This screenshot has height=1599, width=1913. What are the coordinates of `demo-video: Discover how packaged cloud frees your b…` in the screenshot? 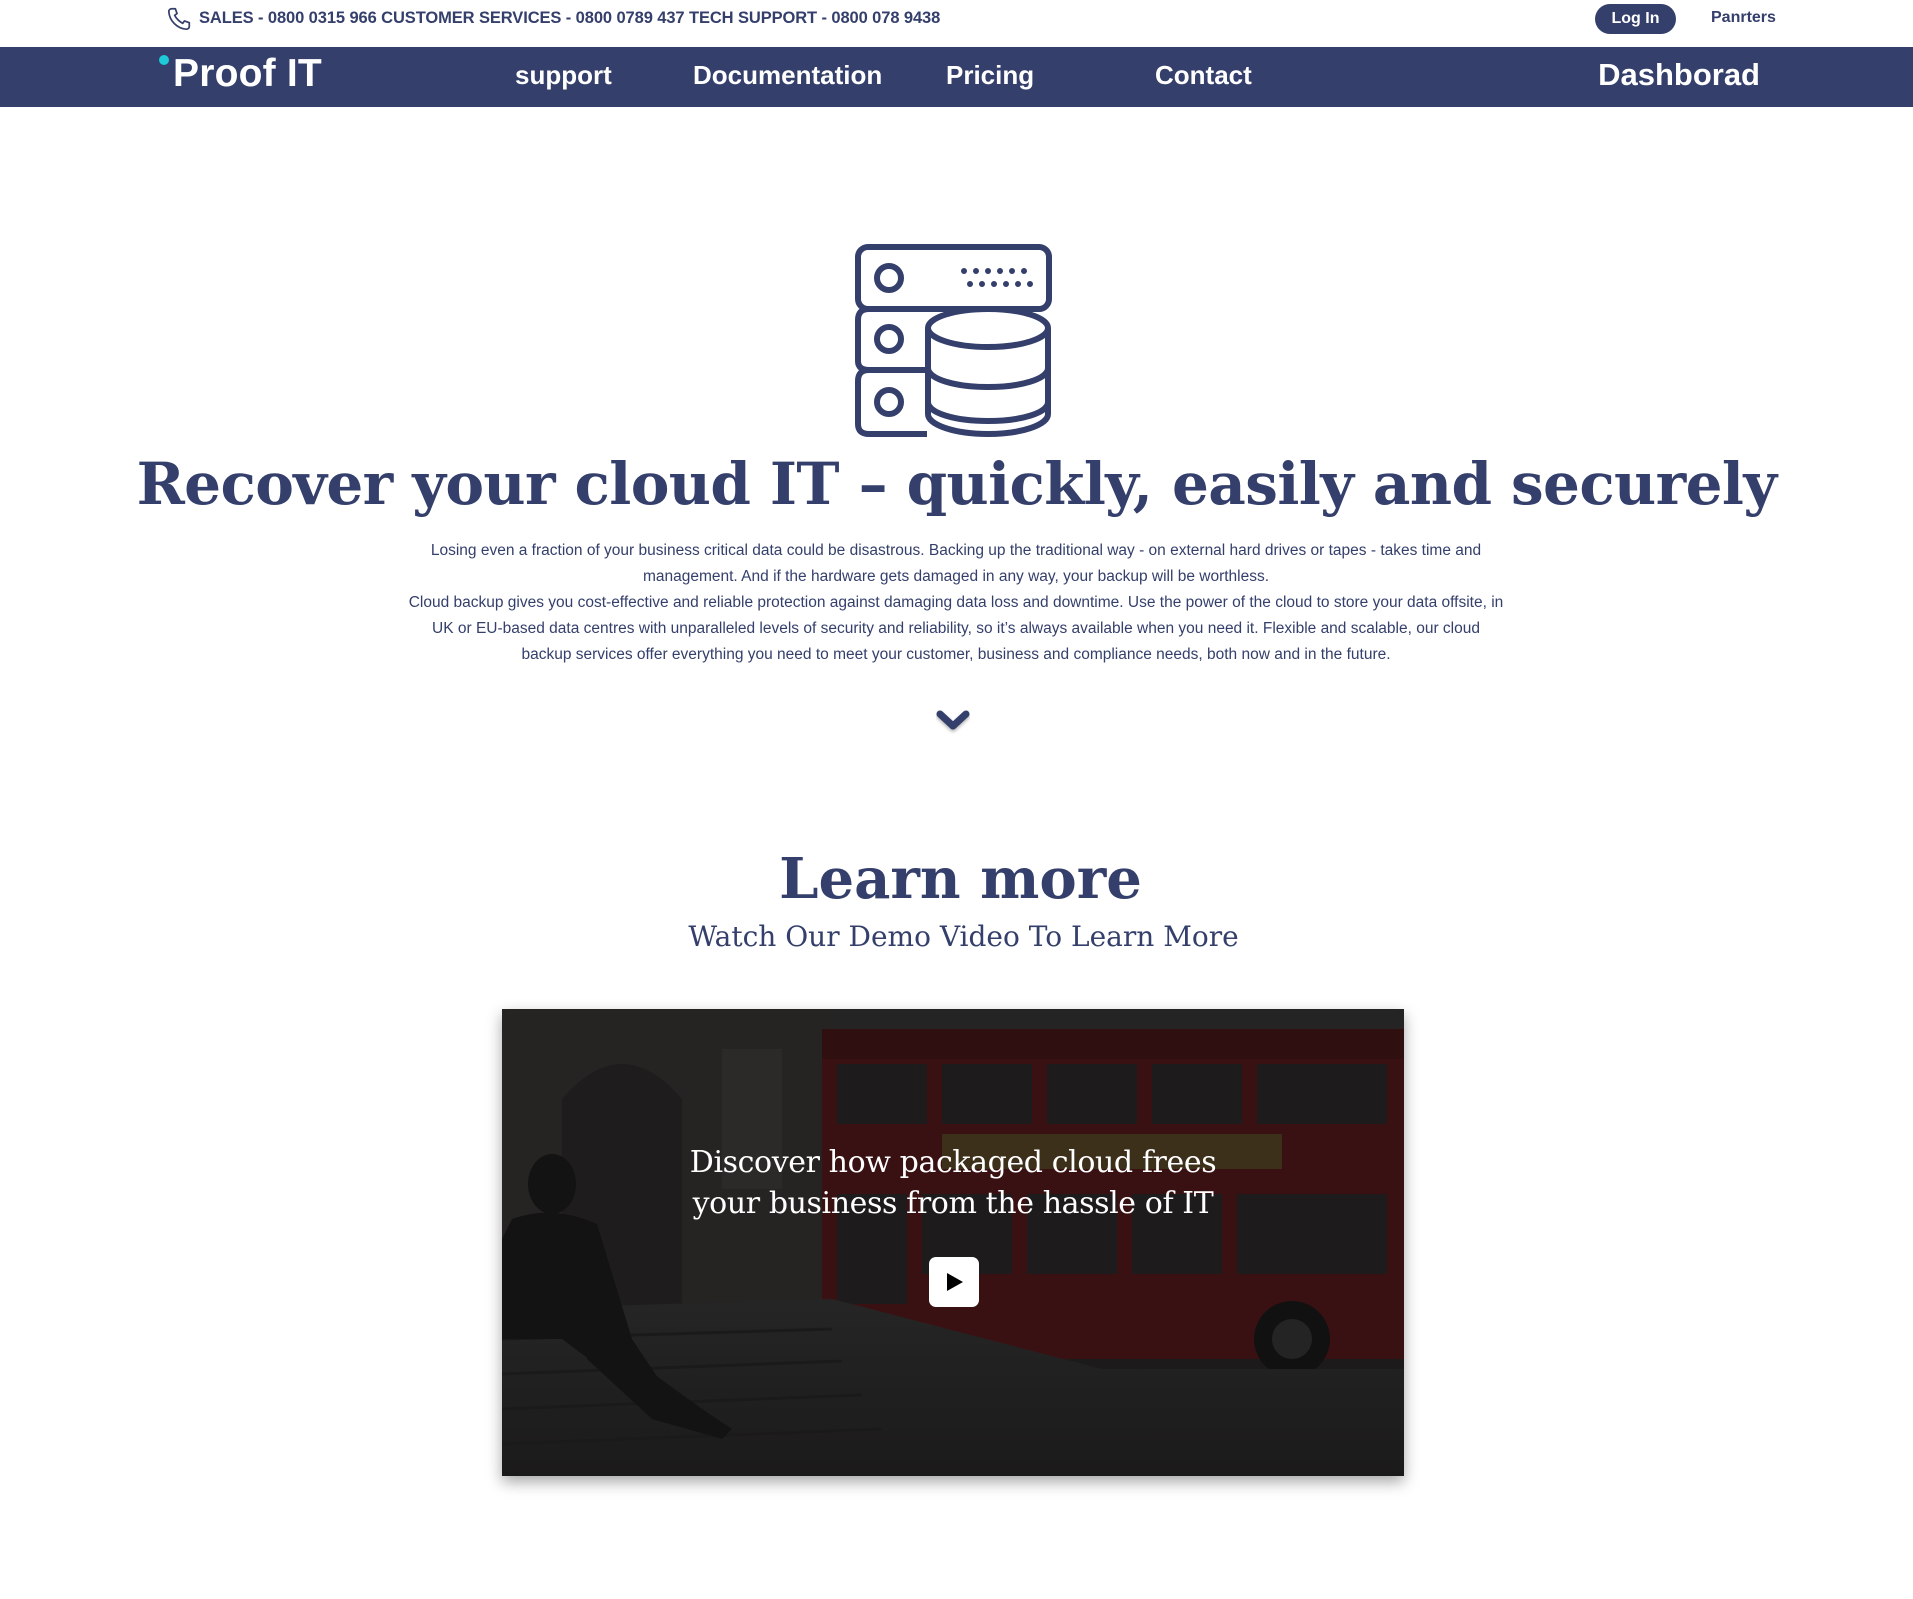 It's located at (953, 1242).